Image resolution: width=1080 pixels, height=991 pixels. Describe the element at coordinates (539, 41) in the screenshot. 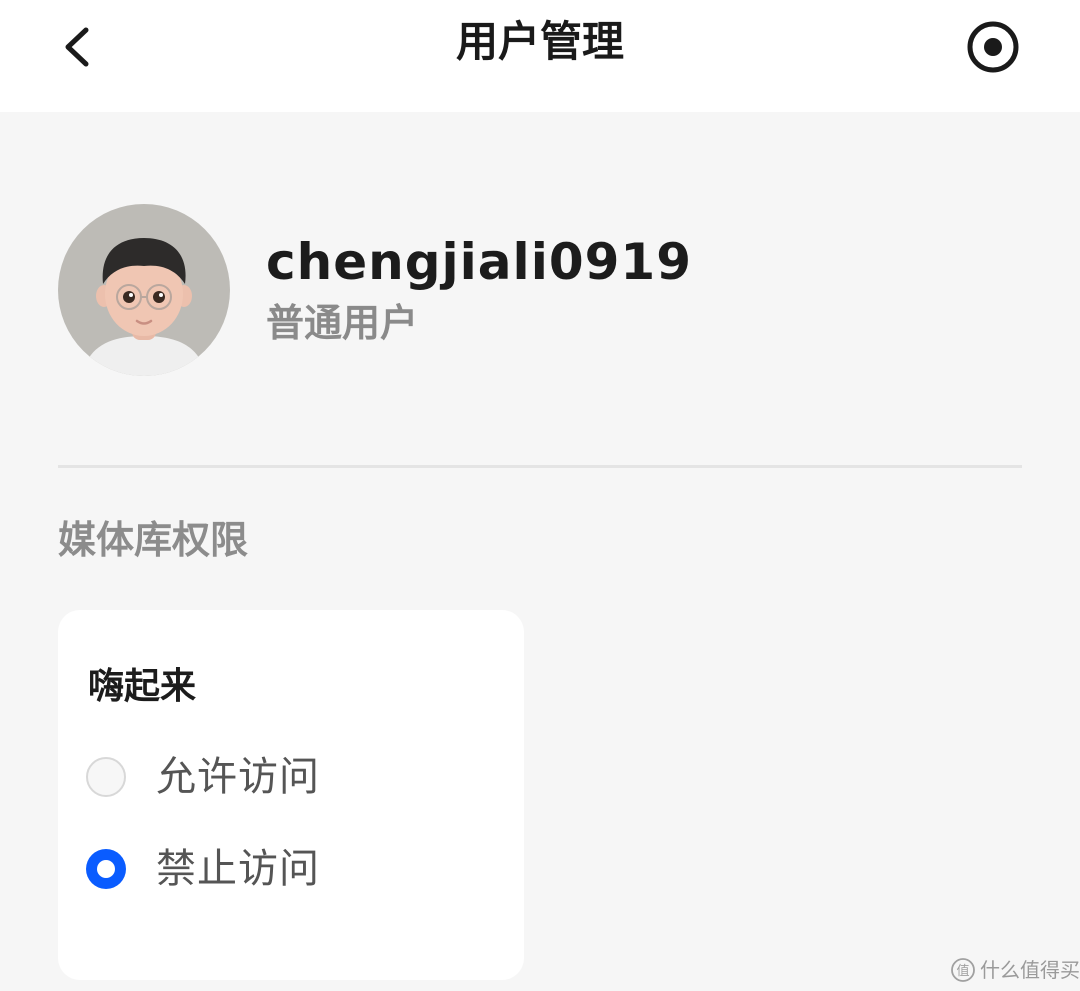

I see `page-title: 用户管理` at that location.